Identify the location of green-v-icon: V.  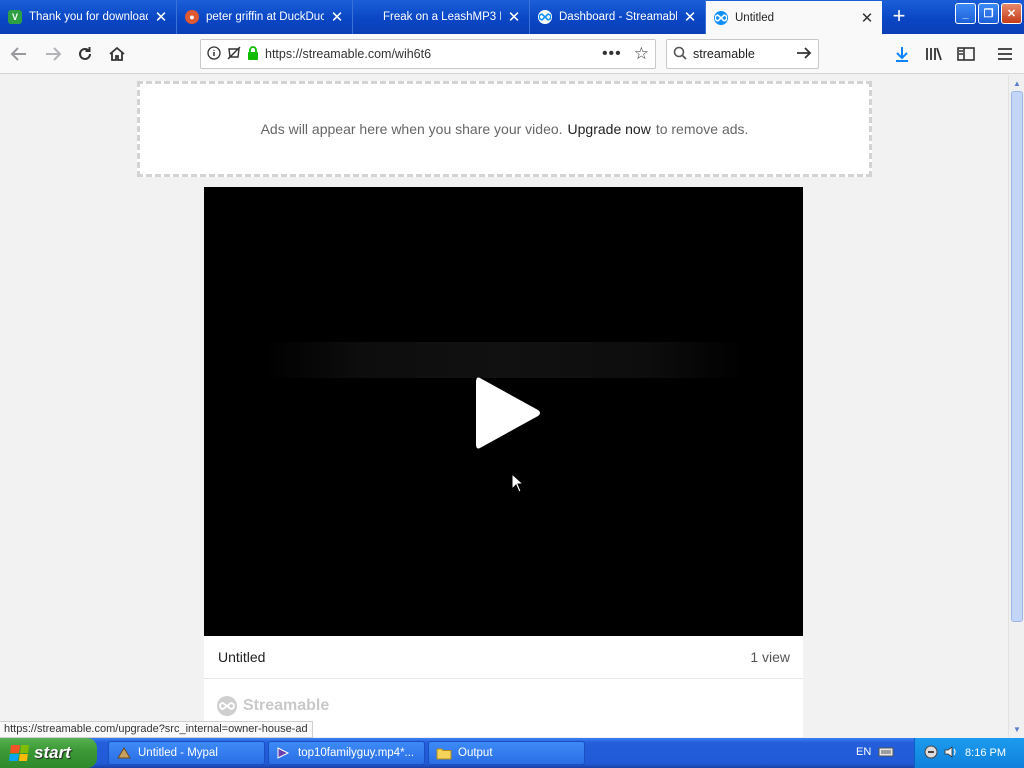
(15, 17).